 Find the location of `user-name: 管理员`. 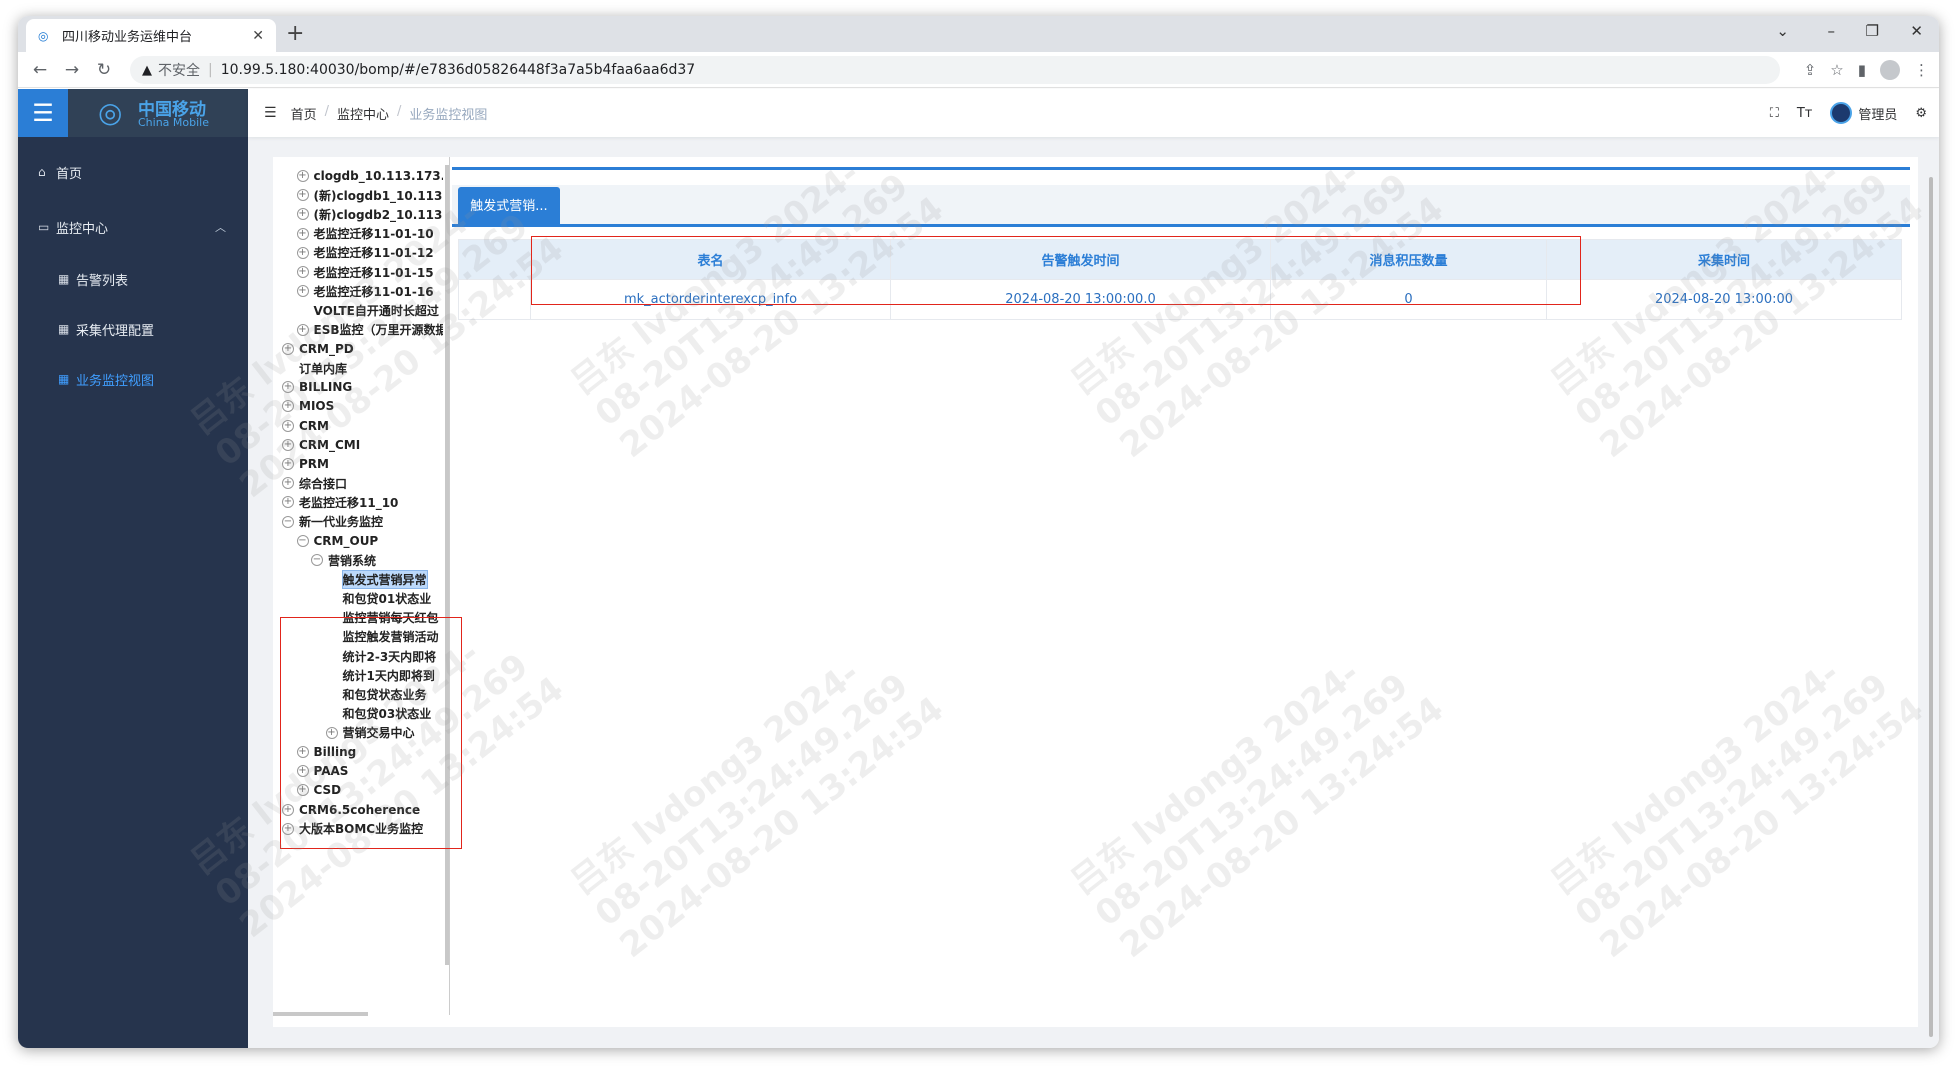

user-name: 管理员 is located at coordinates (1878, 115).